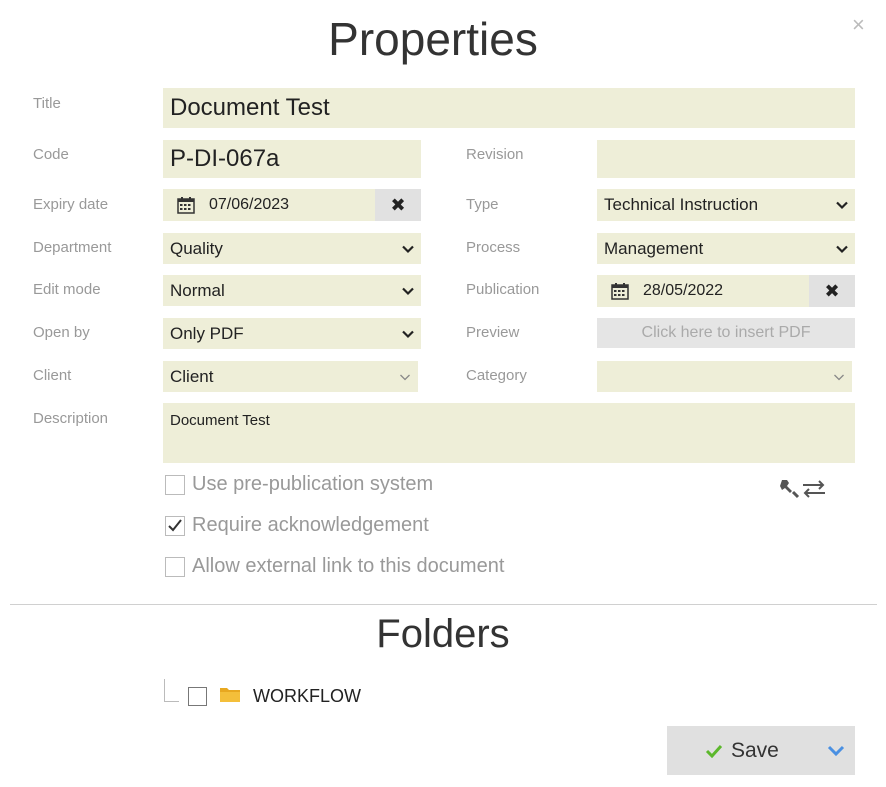  I want to click on revision-field, so click(726, 159).